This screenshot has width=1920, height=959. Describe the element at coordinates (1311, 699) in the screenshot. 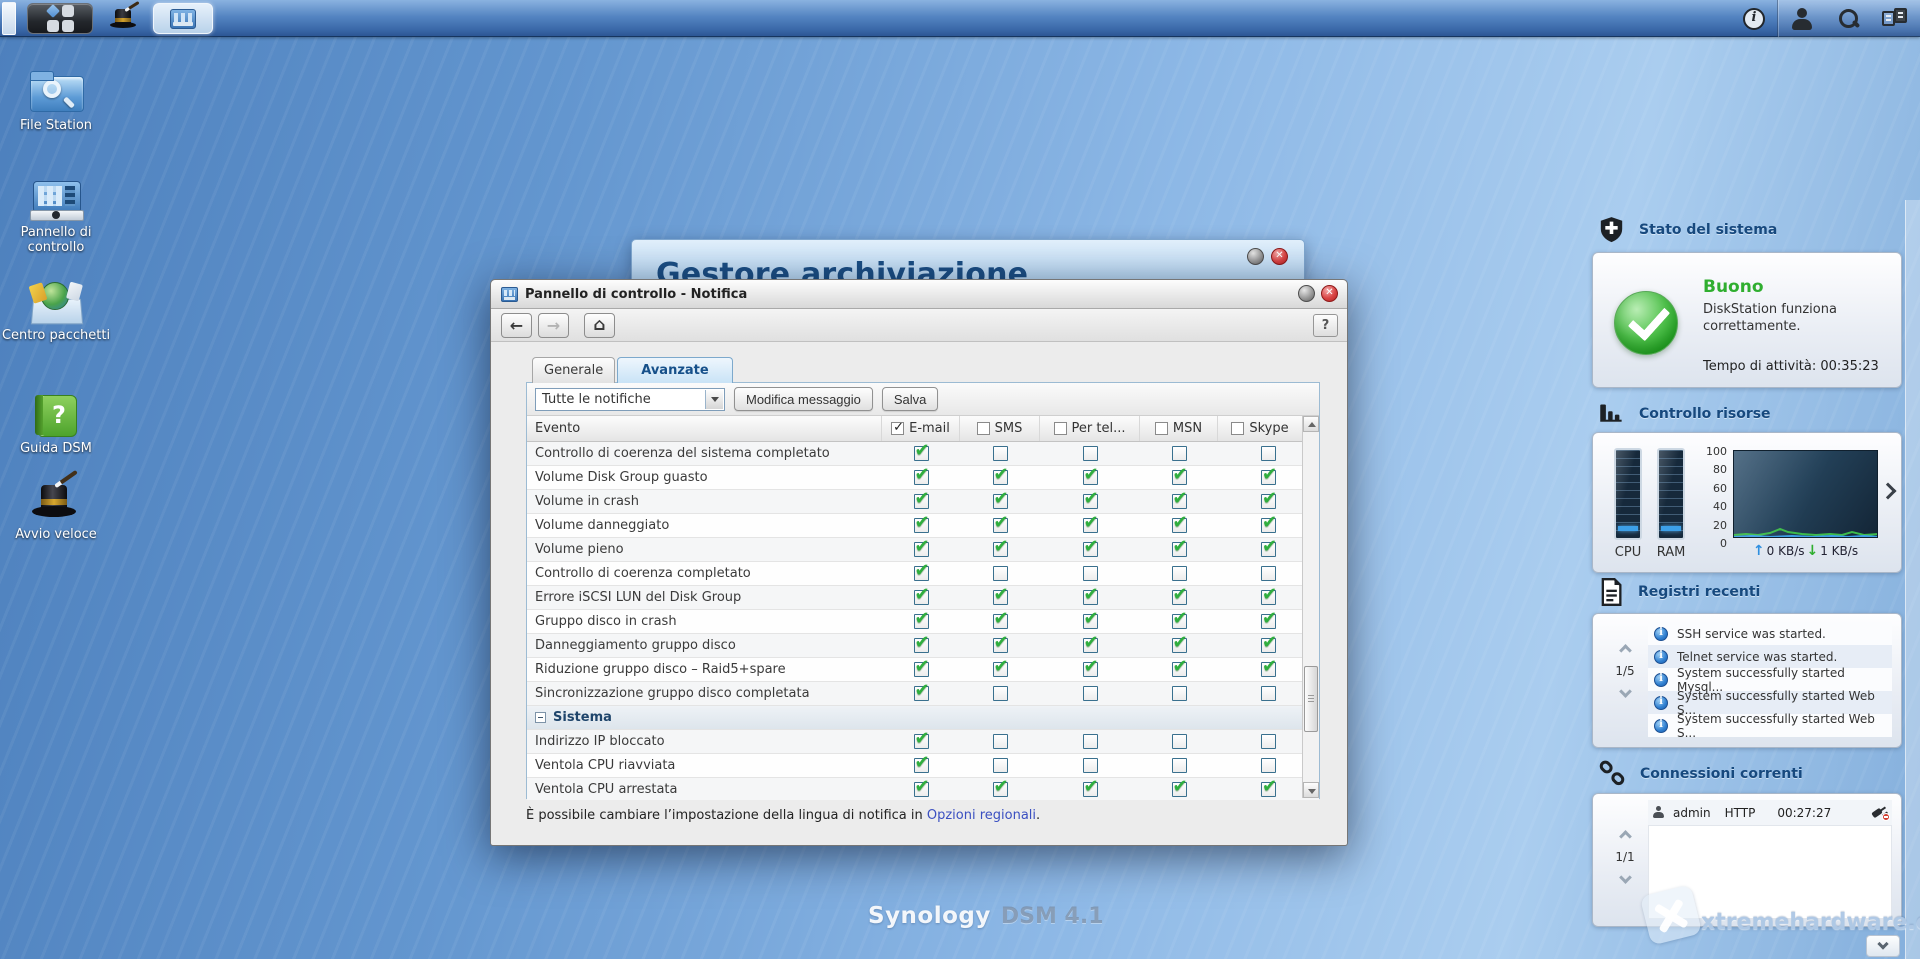

I see `scrollbar-thumb` at that location.